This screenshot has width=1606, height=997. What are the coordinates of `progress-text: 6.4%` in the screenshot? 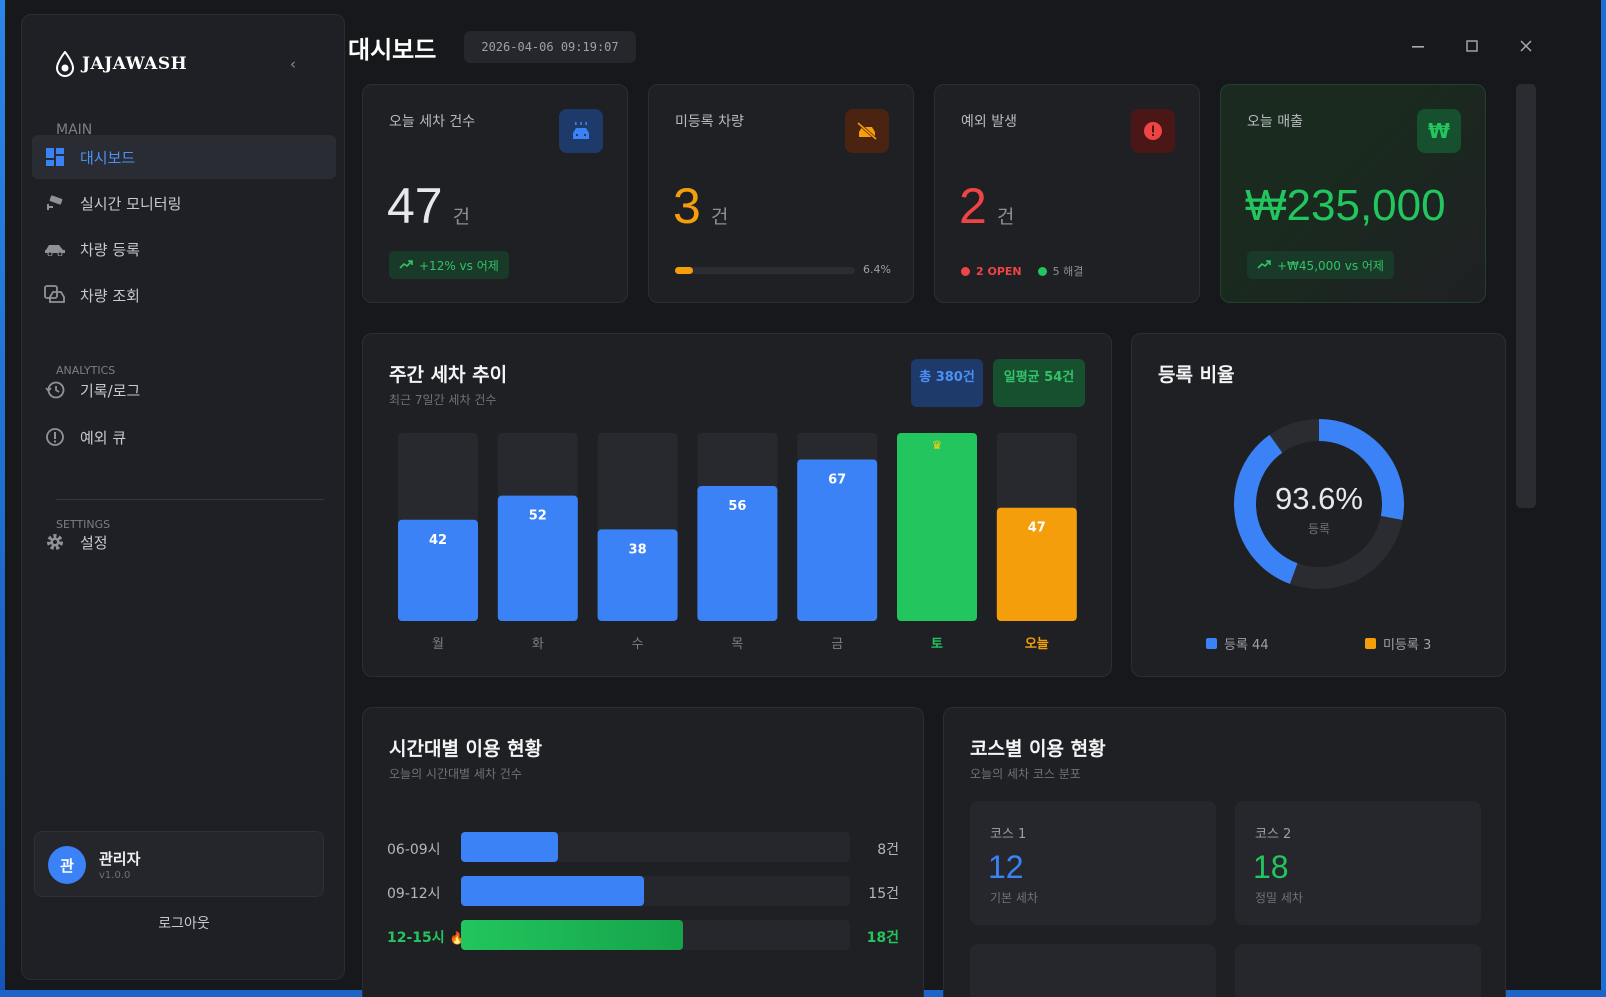 It's located at (877, 269).